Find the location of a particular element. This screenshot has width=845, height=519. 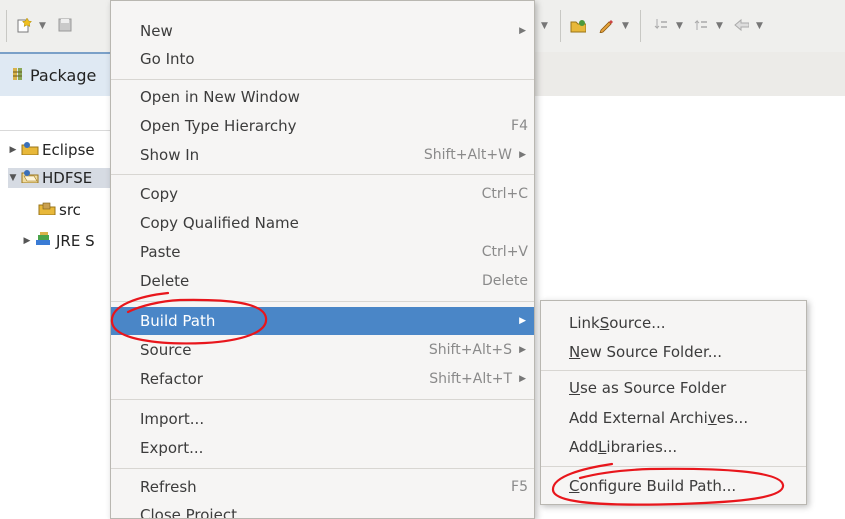

menu-item-copy-qualified-name: Copy Qualified Name is located at coordinates (322, 223).